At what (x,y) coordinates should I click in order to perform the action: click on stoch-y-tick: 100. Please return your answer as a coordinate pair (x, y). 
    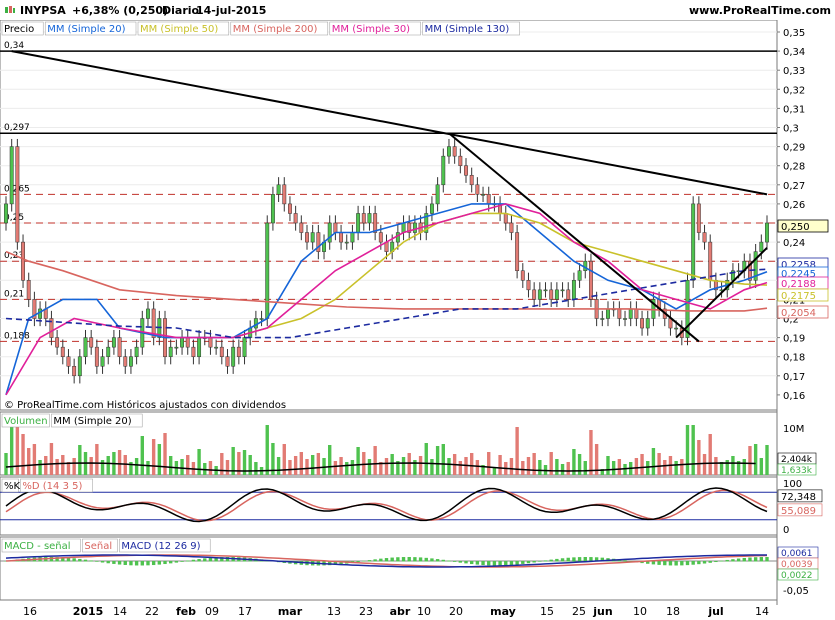
    Looking at the image, I should click on (792, 484).